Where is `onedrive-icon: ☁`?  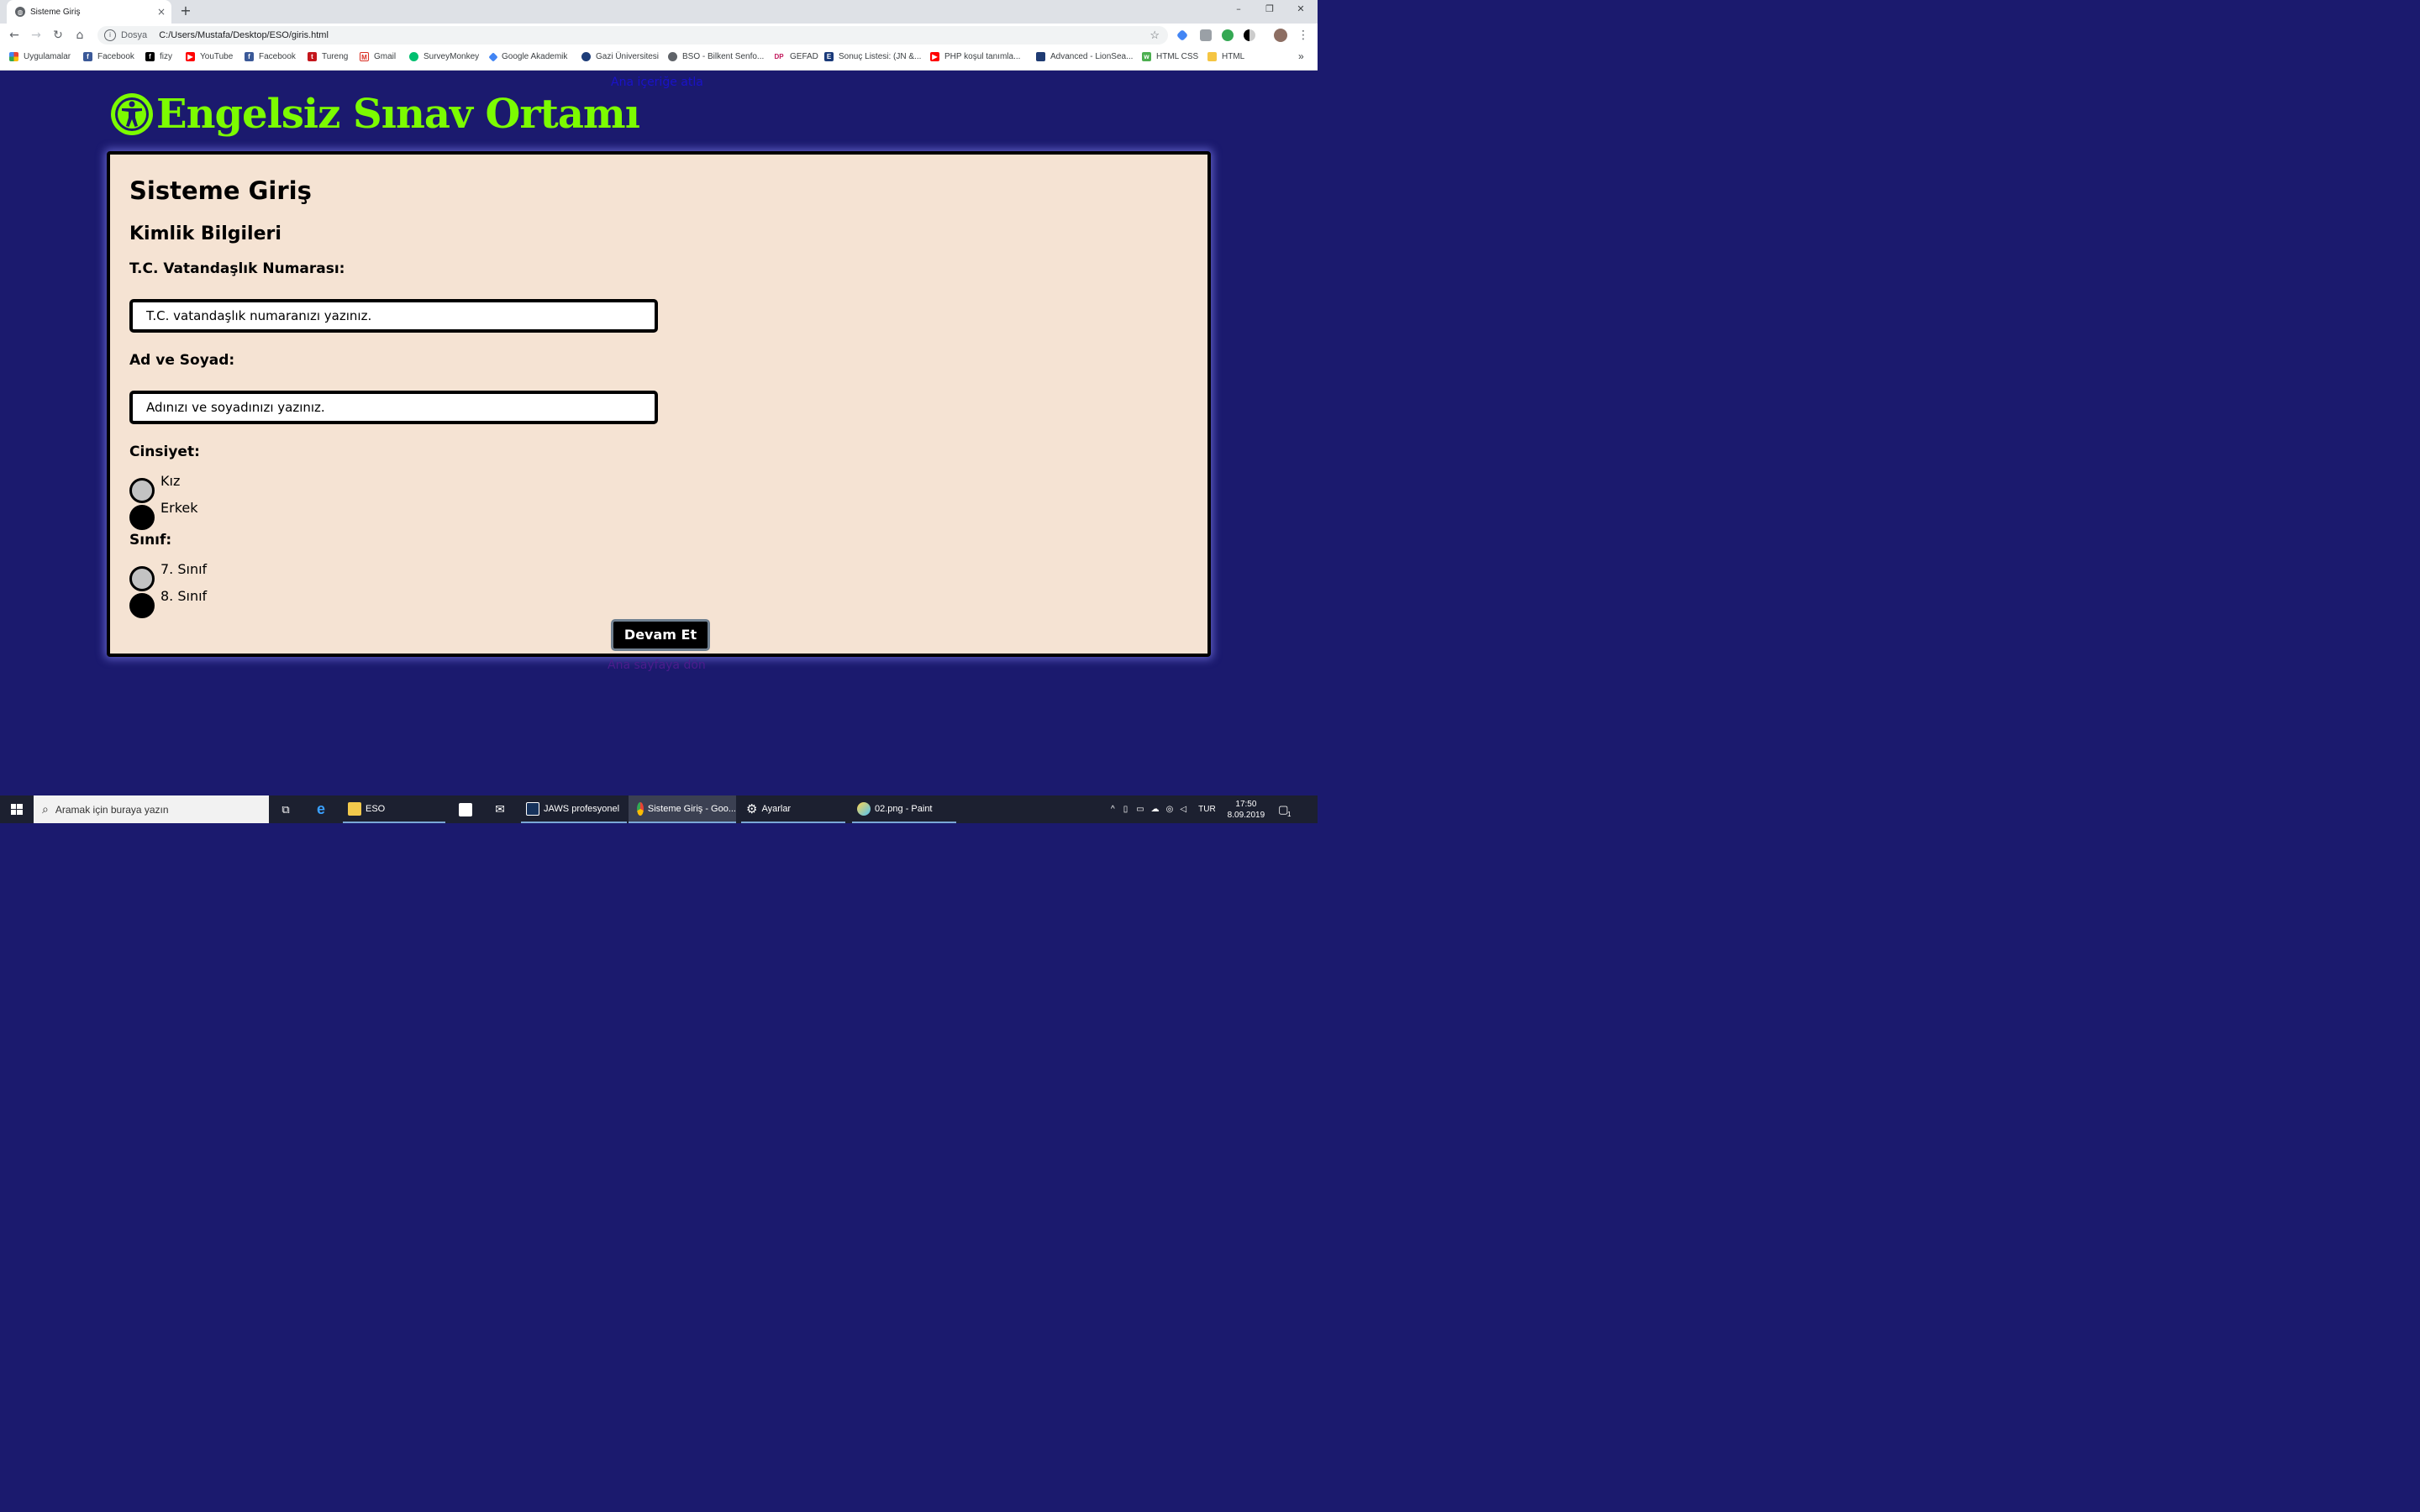
onedrive-icon: ☁ is located at coordinates (1155, 809).